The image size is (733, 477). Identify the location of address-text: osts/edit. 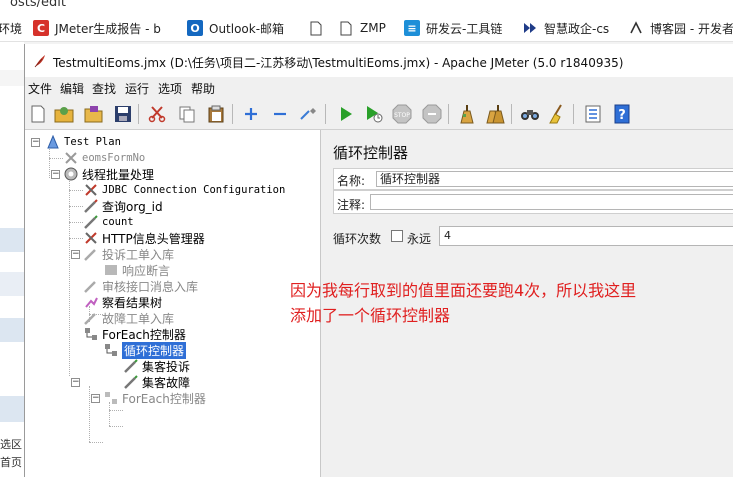
(38, 5).